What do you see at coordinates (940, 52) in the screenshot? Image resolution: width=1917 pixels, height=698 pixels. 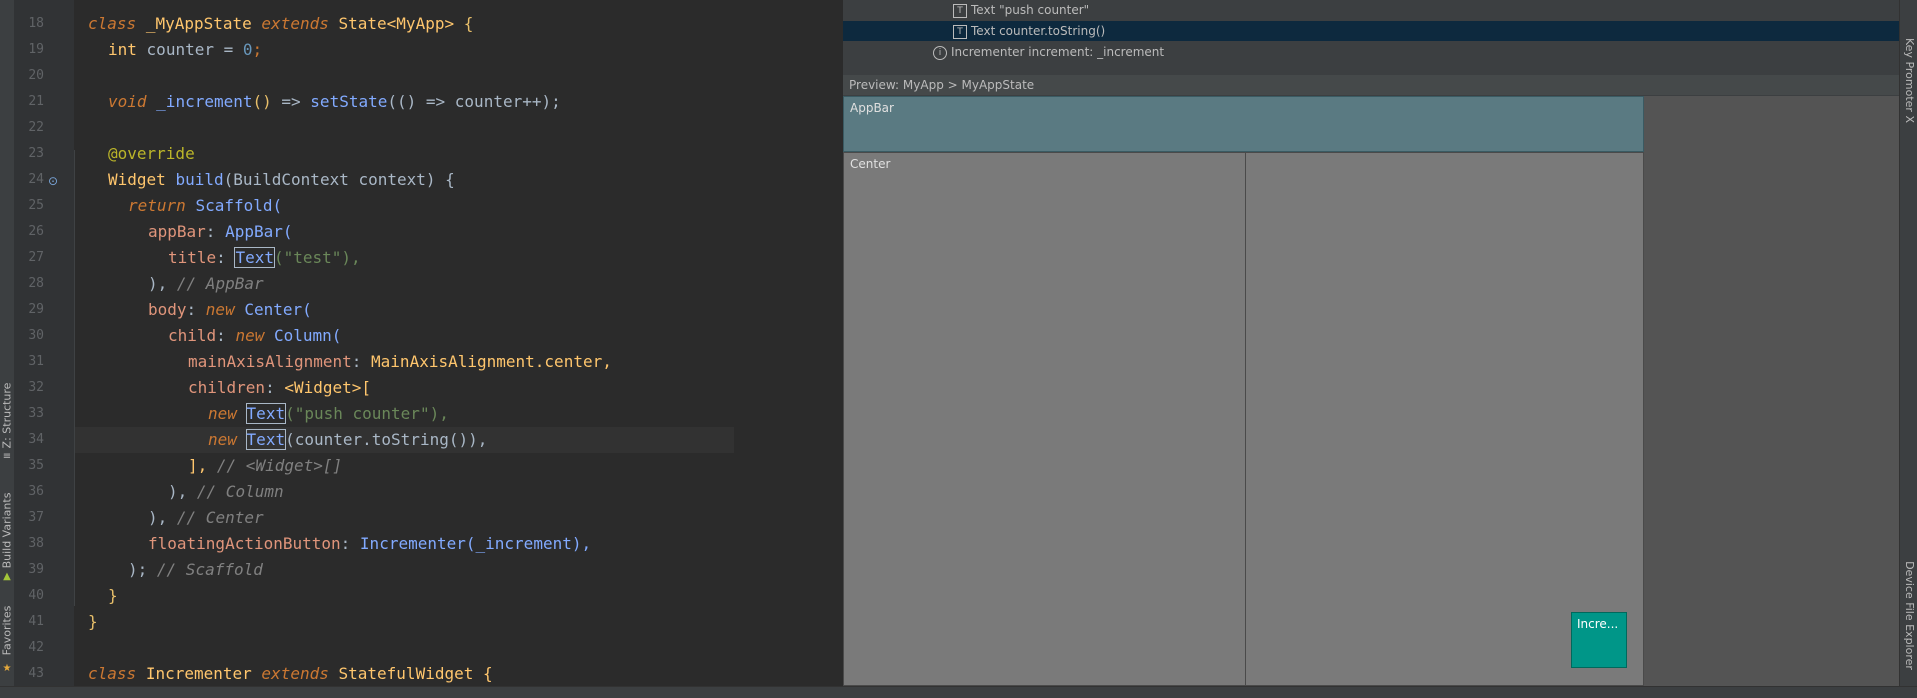 I see `info-icon: i` at bounding box center [940, 52].